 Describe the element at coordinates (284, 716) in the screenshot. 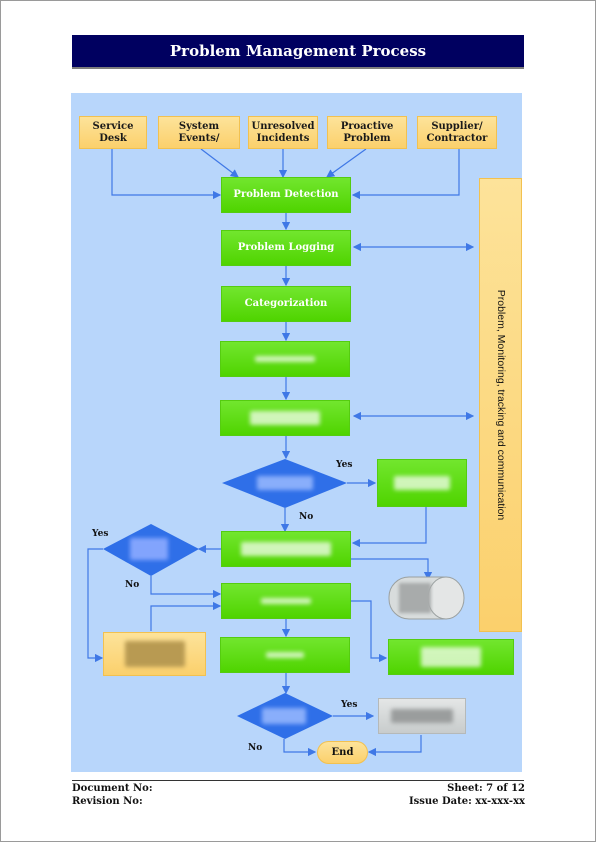

I see `decision-major-problem-label` at that location.